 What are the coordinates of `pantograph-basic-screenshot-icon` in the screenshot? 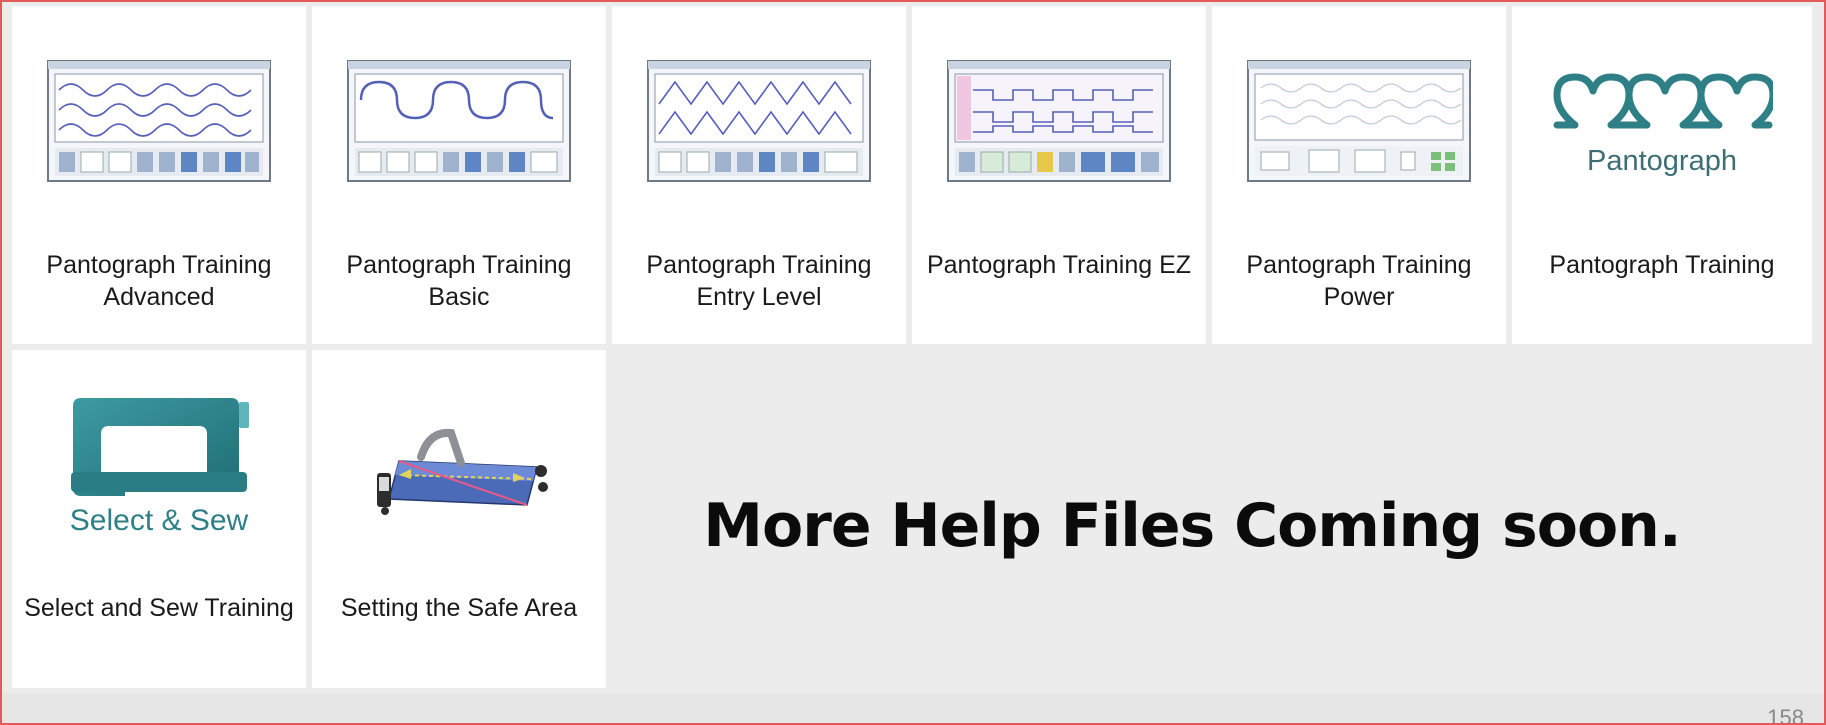 It's located at (459, 121).